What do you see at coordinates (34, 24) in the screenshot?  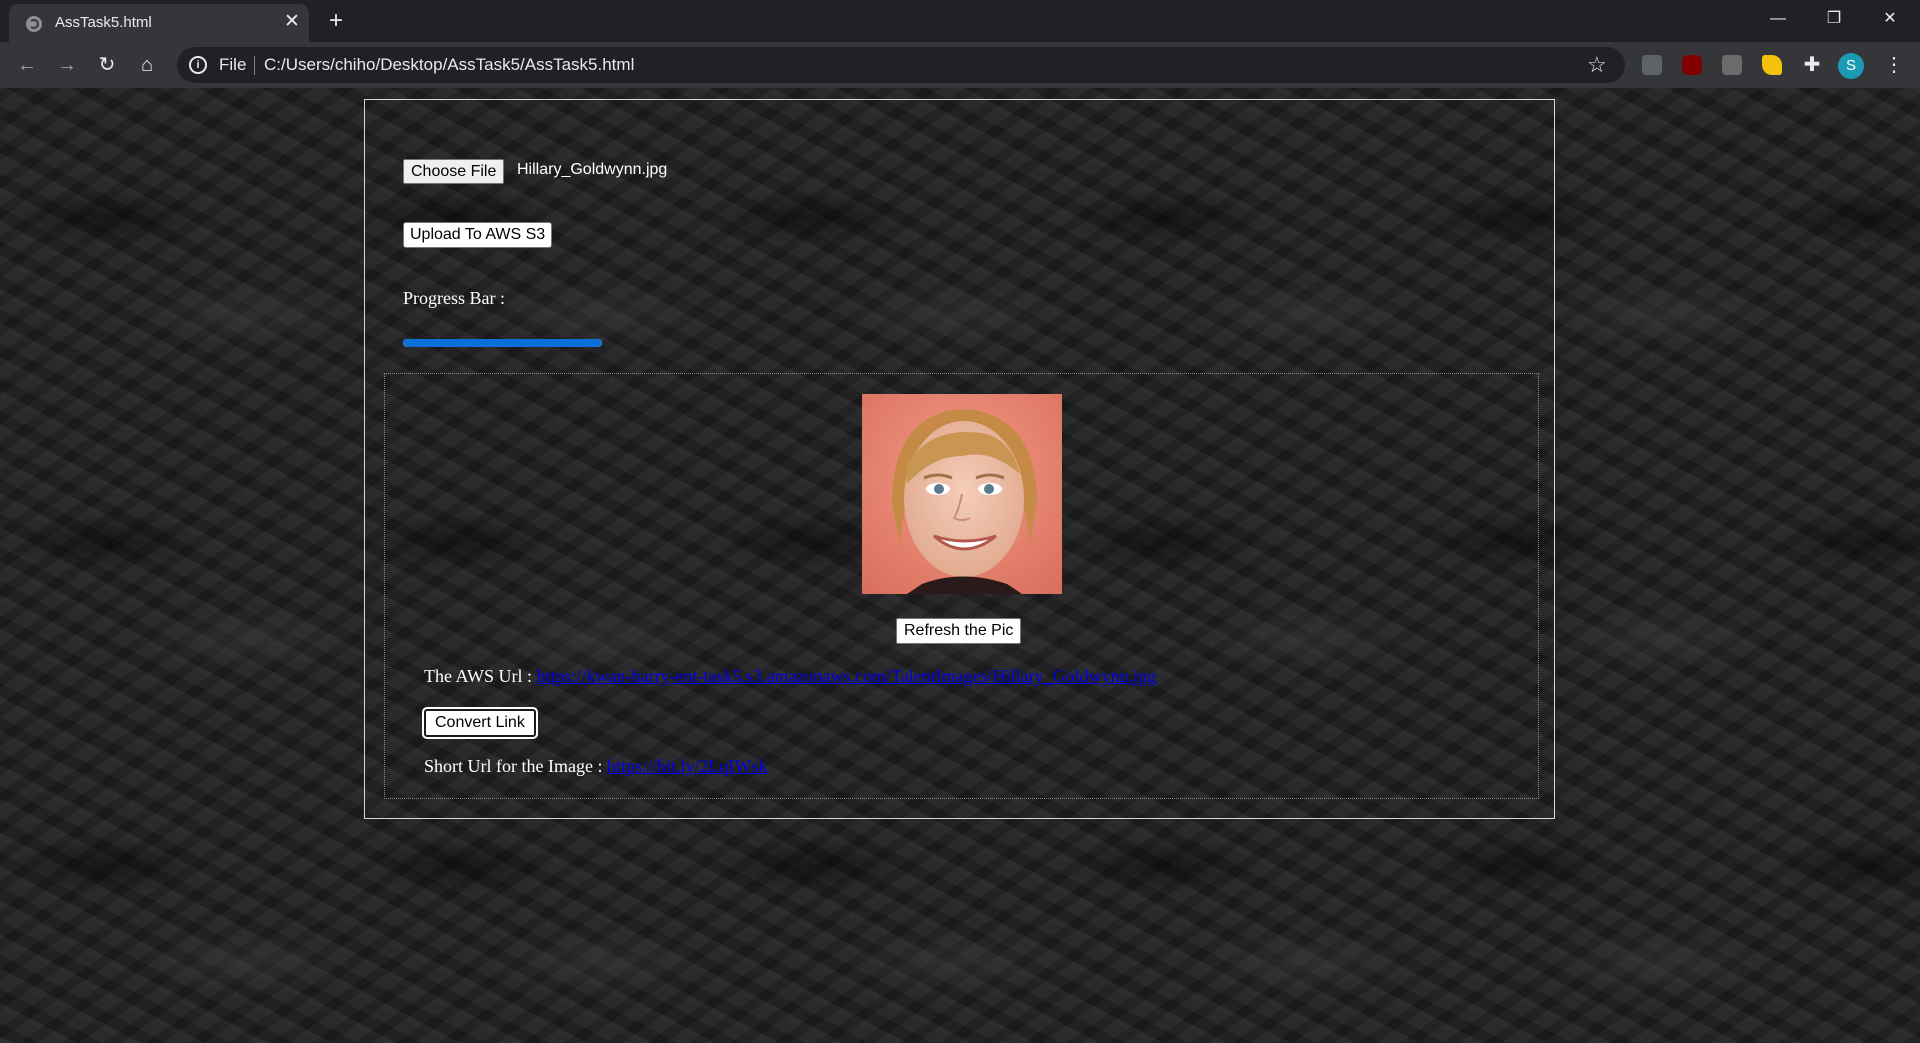 I see `globe-icon` at bounding box center [34, 24].